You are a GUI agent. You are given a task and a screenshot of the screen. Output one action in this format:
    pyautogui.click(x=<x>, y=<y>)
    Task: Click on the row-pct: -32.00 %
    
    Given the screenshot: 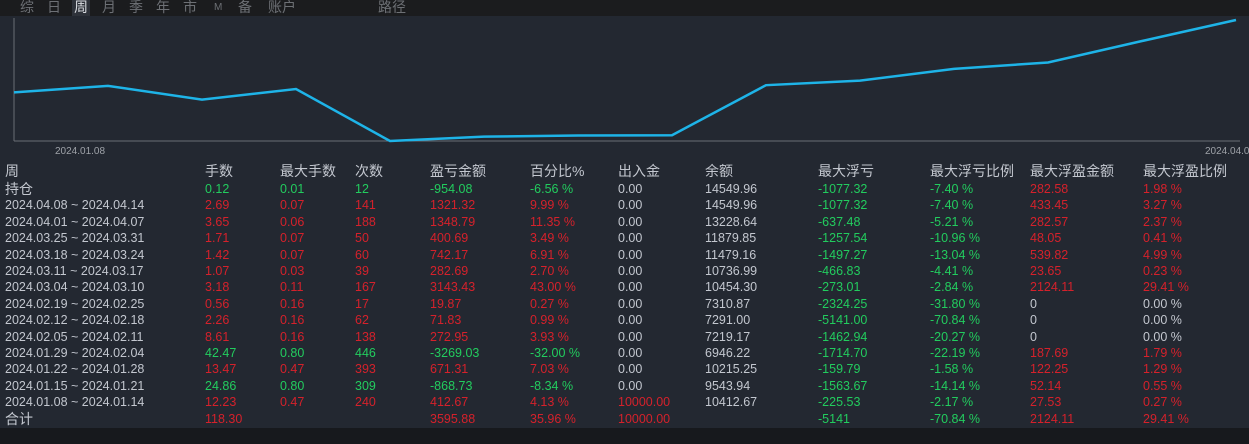 What is the action you would take?
    pyautogui.click(x=555, y=353)
    